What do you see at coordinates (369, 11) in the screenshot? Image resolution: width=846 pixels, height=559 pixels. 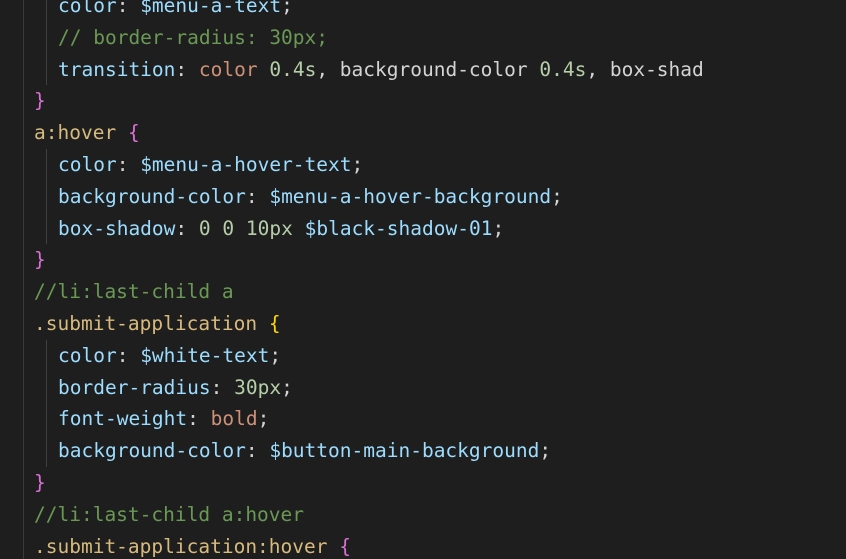 I see `code-line: color: $menu-a-text;` at bounding box center [369, 11].